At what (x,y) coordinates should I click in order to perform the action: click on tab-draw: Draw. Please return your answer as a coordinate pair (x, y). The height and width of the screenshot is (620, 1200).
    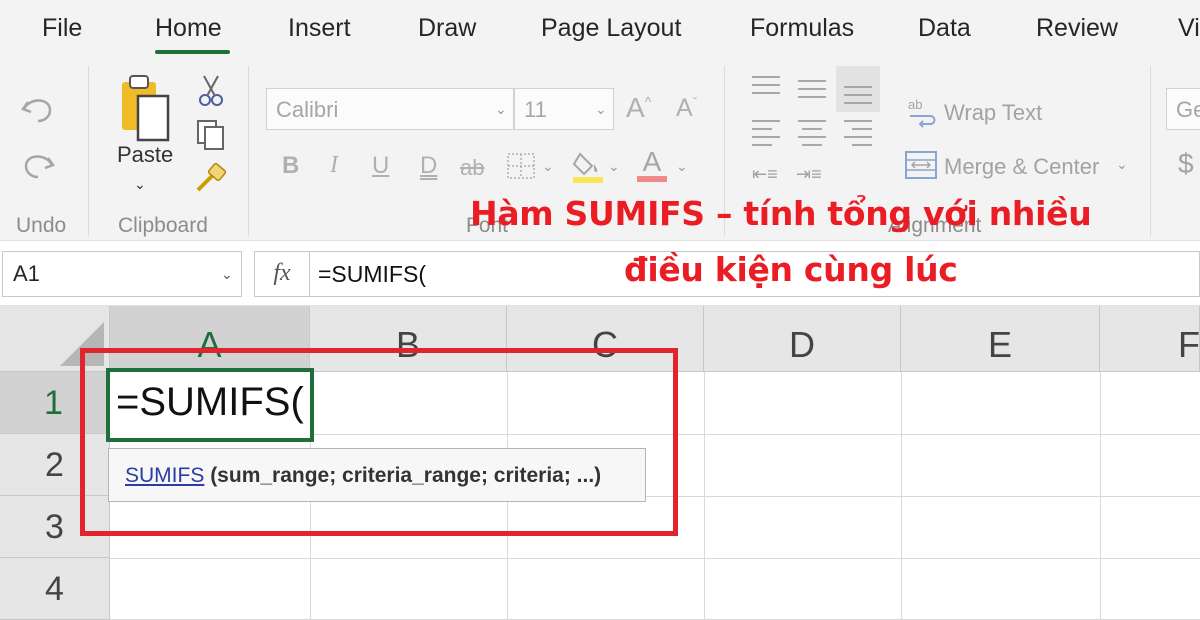
    Looking at the image, I should click on (447, 28).